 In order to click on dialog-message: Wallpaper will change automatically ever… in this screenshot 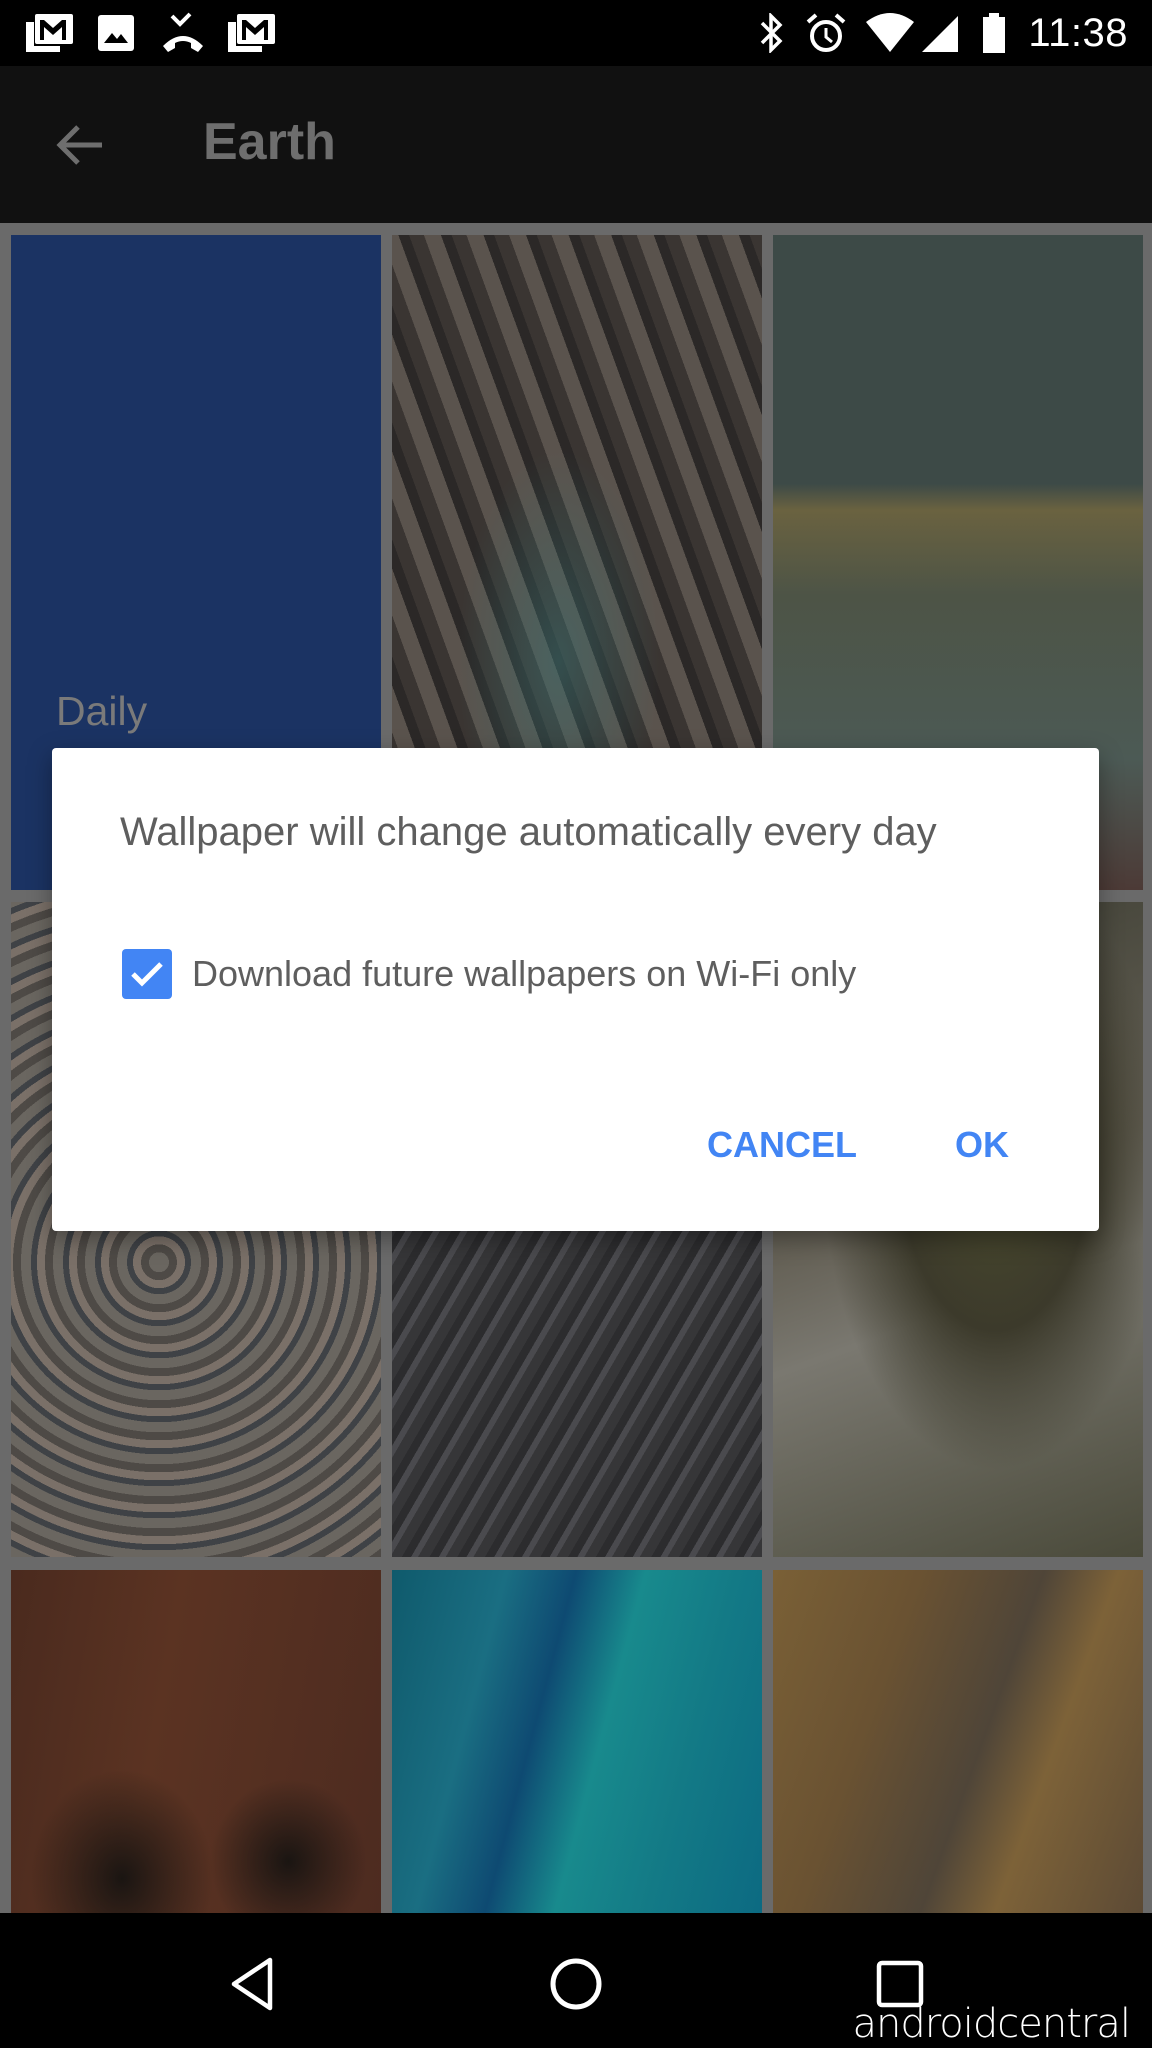, I will do `click(528, 832)`.